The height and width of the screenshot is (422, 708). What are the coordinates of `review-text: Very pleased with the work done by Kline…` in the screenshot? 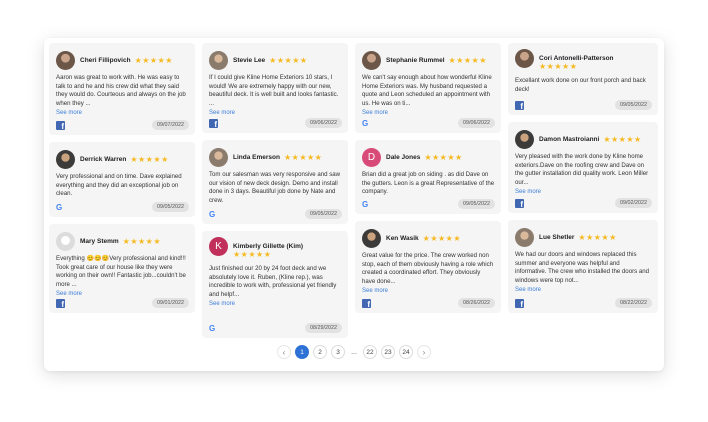 It's located at (582, 170).